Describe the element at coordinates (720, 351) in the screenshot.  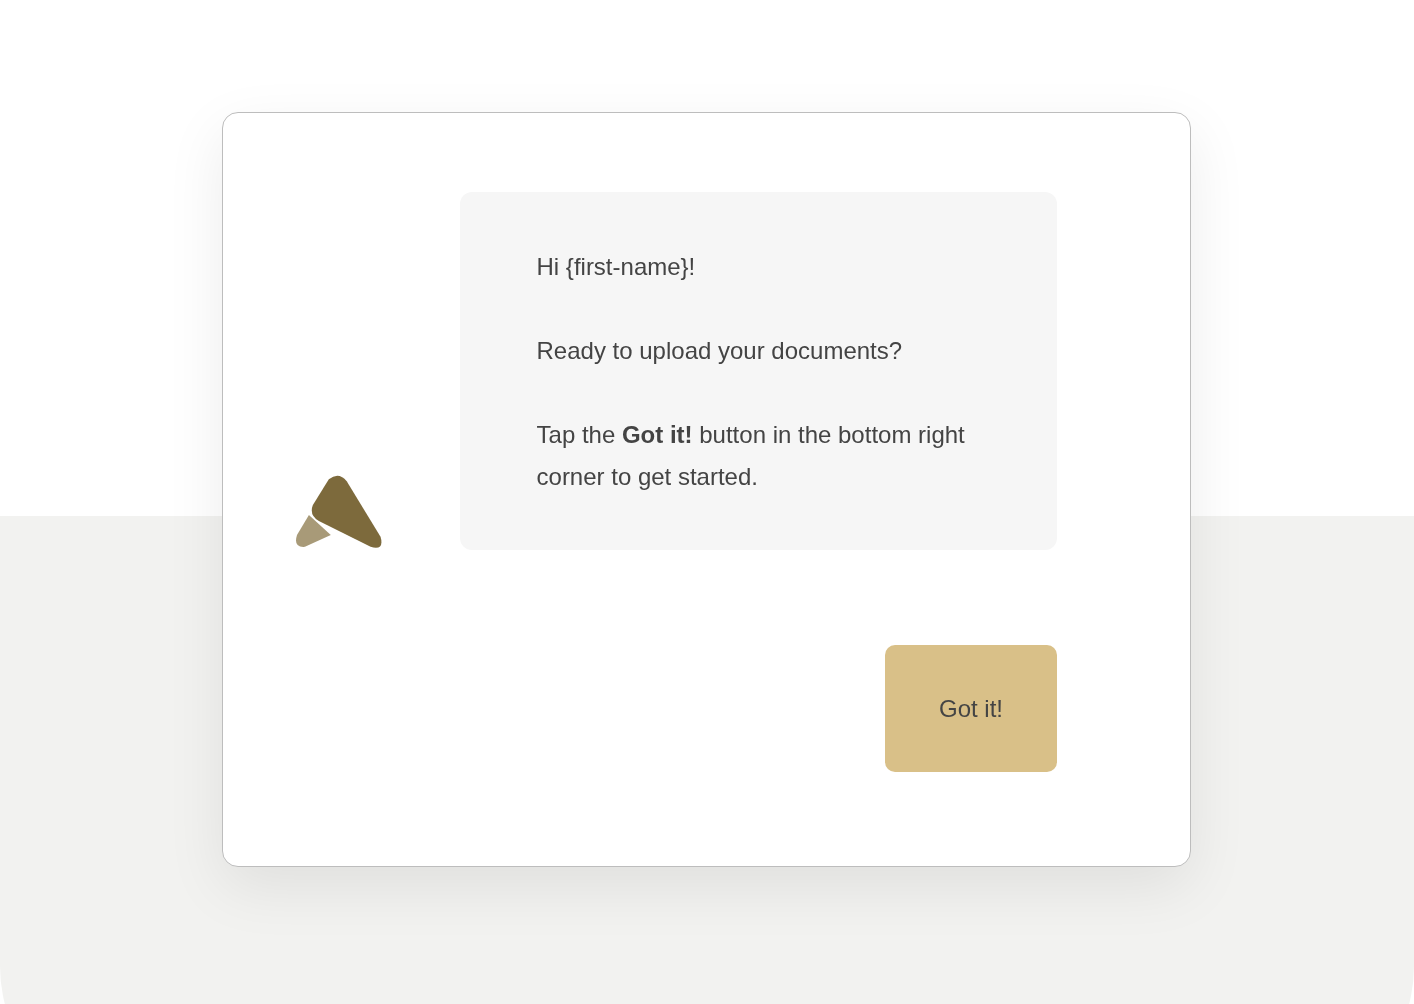
I see `message-text: Ready to upload your documents?` at that location.